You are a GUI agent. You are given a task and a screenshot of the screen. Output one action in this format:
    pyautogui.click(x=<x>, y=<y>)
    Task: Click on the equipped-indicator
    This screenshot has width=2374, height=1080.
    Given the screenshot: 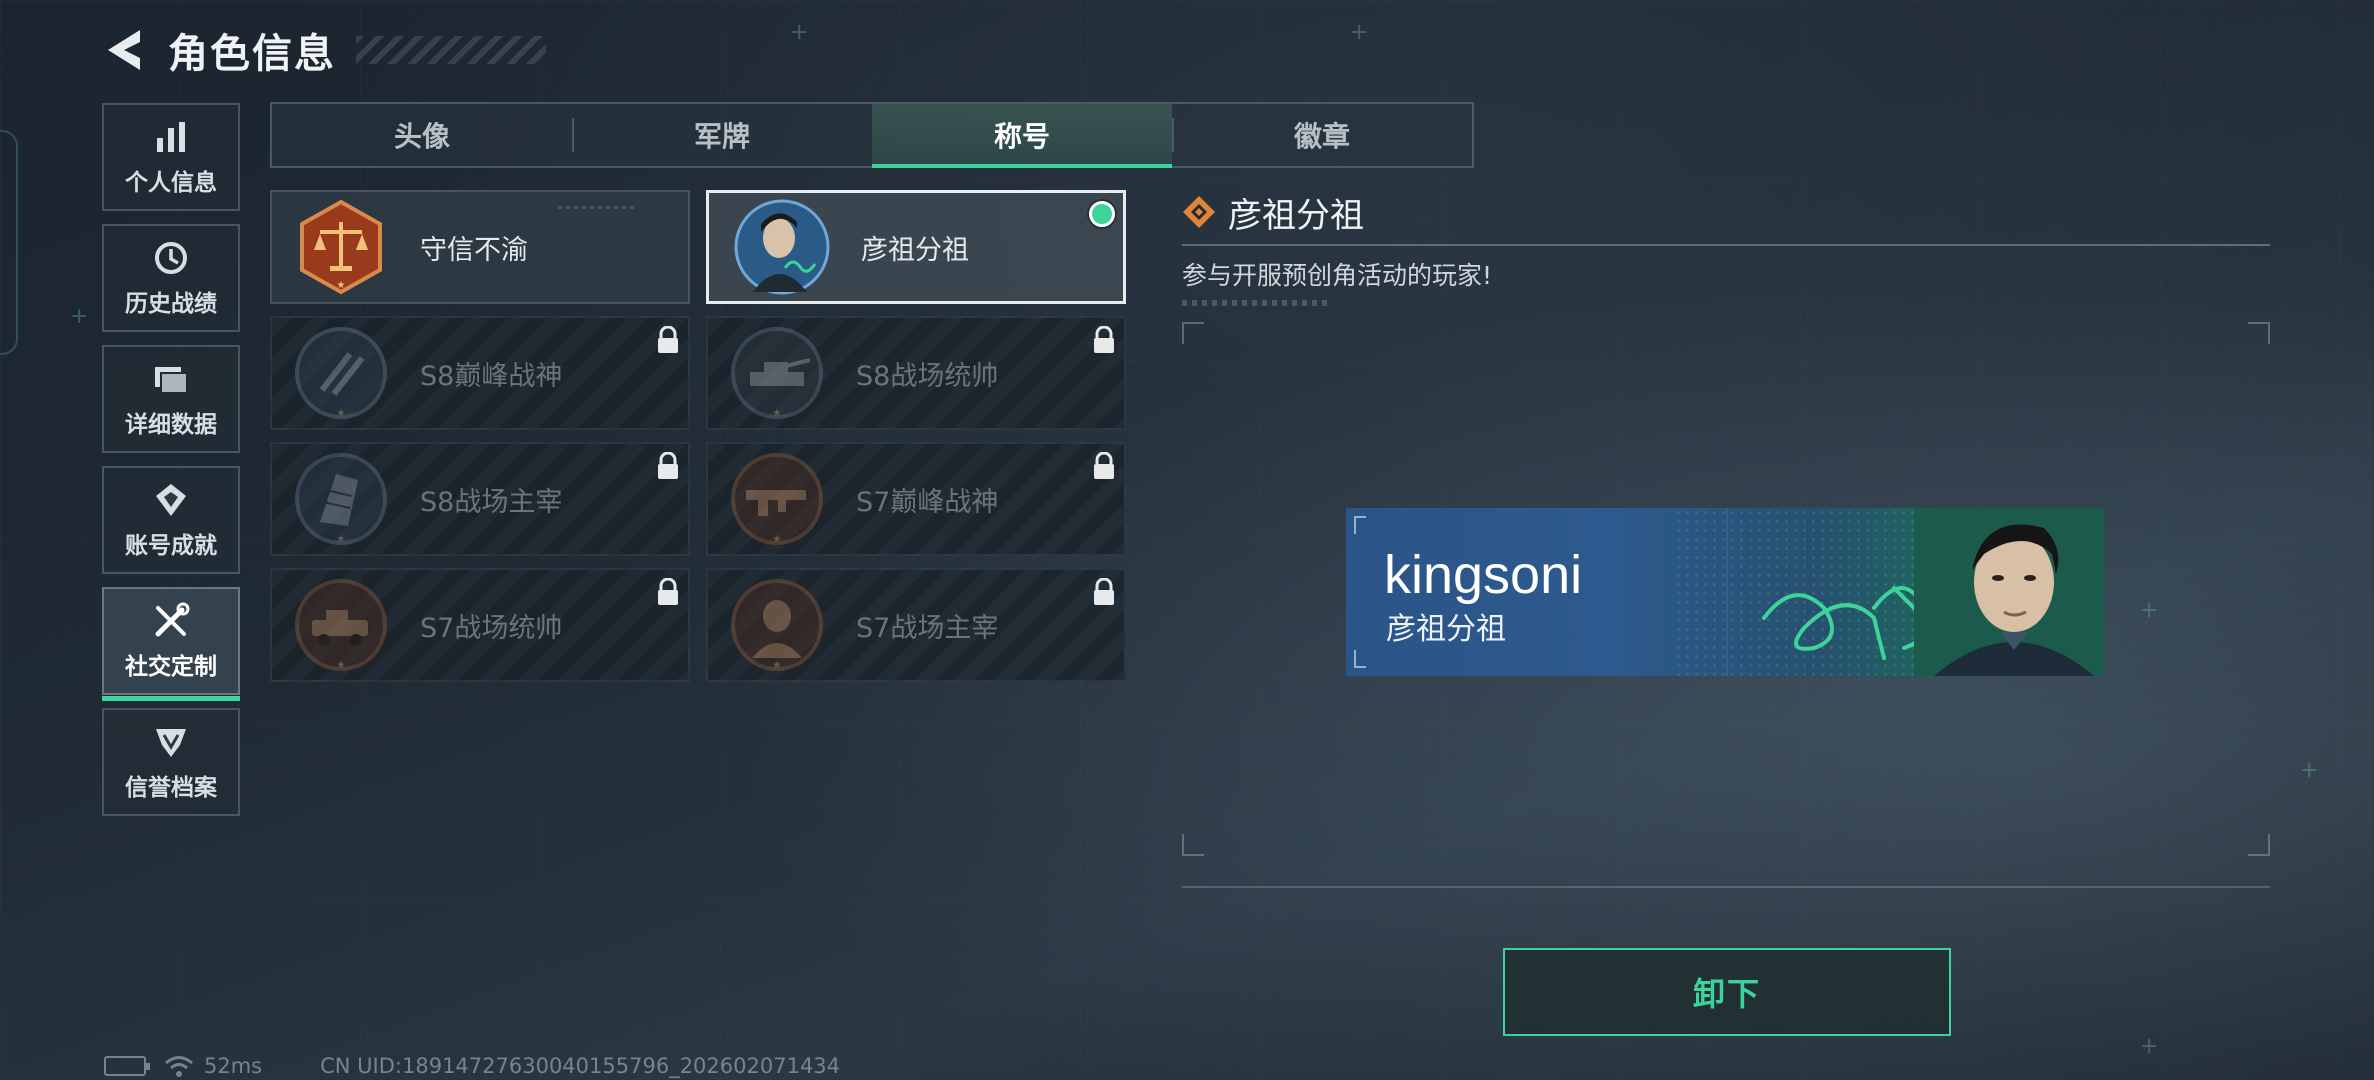 What is the action you would take?
    pyautogui.click(x=1102, y=214)
    